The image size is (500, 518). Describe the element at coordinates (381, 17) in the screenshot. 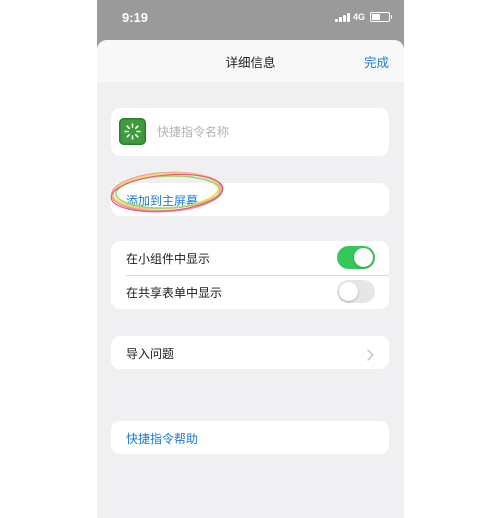

I see `battery-icon` at that location.